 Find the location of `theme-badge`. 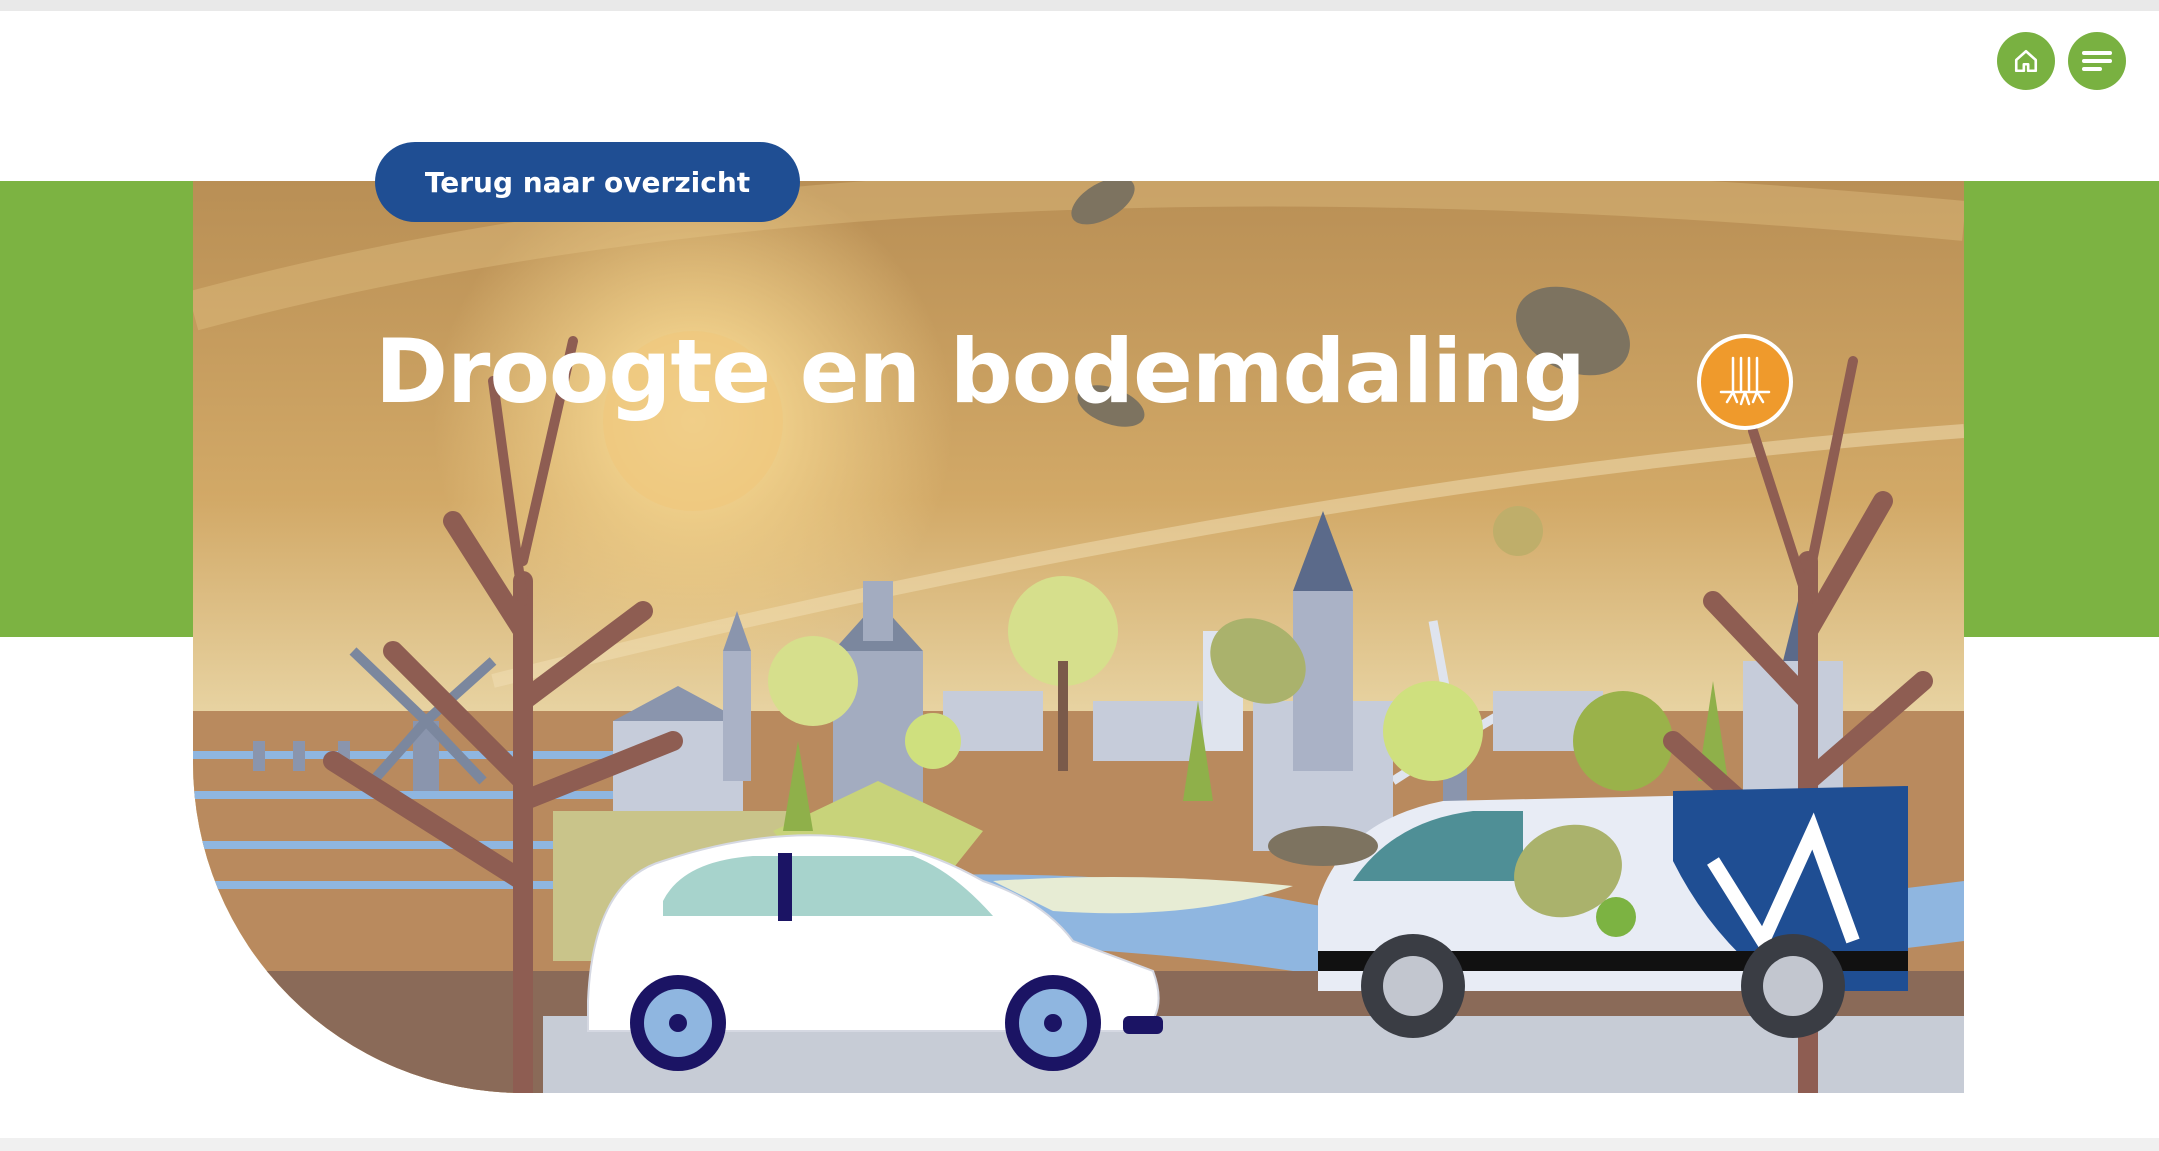

theme-badge is located at coordinates (1745, 382).